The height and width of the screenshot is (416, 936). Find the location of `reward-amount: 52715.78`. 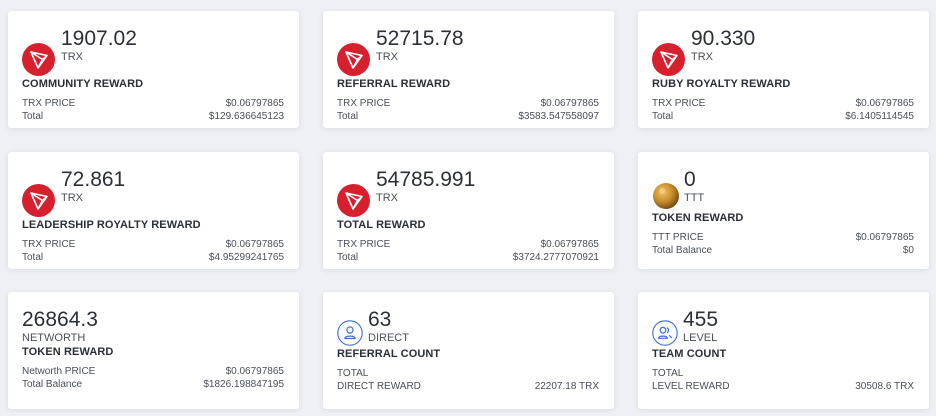

reward-amount: 52715.78 is located at coordinates (420, 38).